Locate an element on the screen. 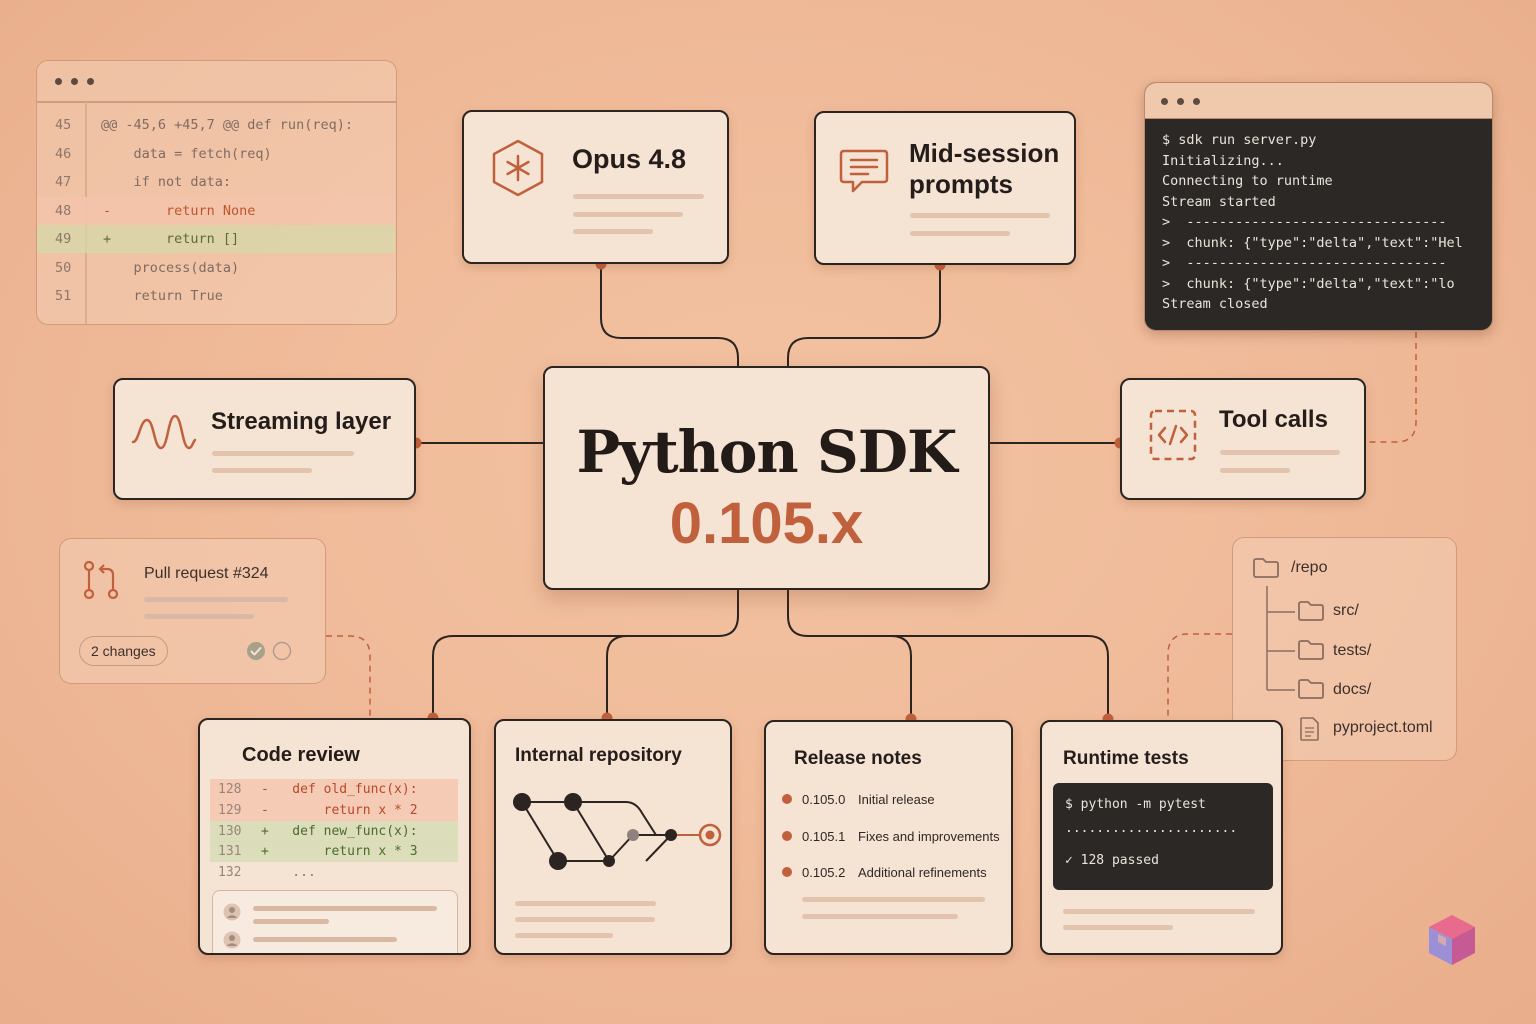 This screenshot has height=1024, width=1536. node-streaming-layer: Streaming layer is located at coordinates (264, 439).